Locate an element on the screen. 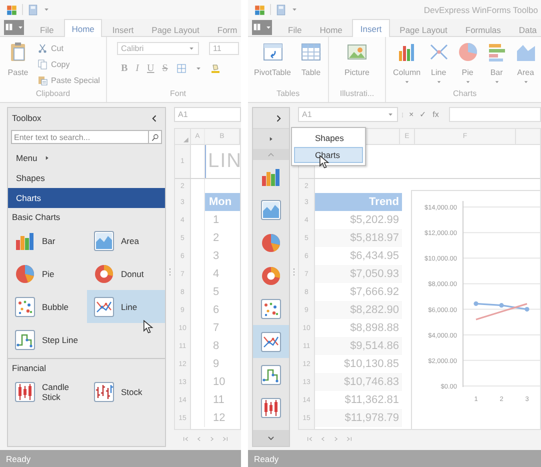  menu-item: Shapes is located at coordinates (328, 138).